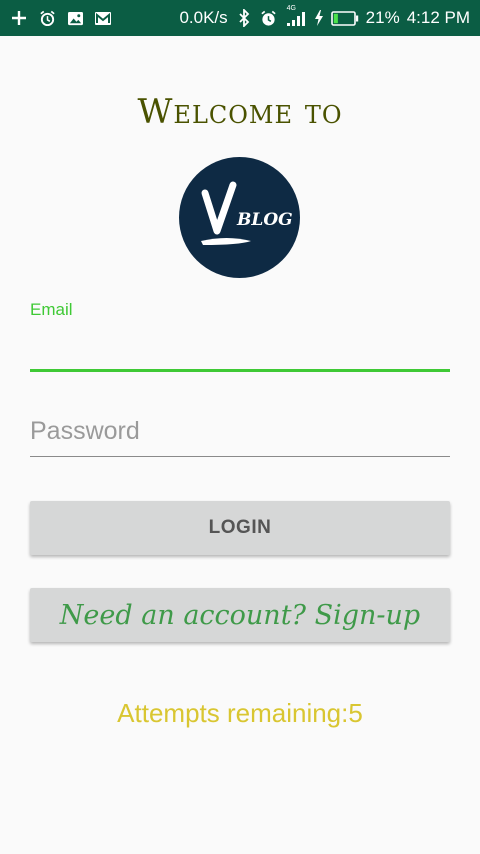 The width and height of the screenshot is (480, 854). I want to click on login-button: LOGIN, so click(240, 528).